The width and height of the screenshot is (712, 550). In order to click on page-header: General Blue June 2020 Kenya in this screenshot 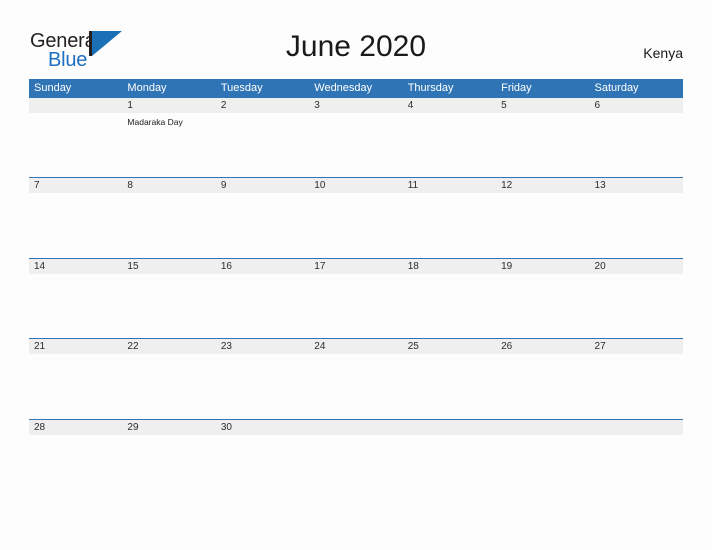, I will do `click(356, 39)`.